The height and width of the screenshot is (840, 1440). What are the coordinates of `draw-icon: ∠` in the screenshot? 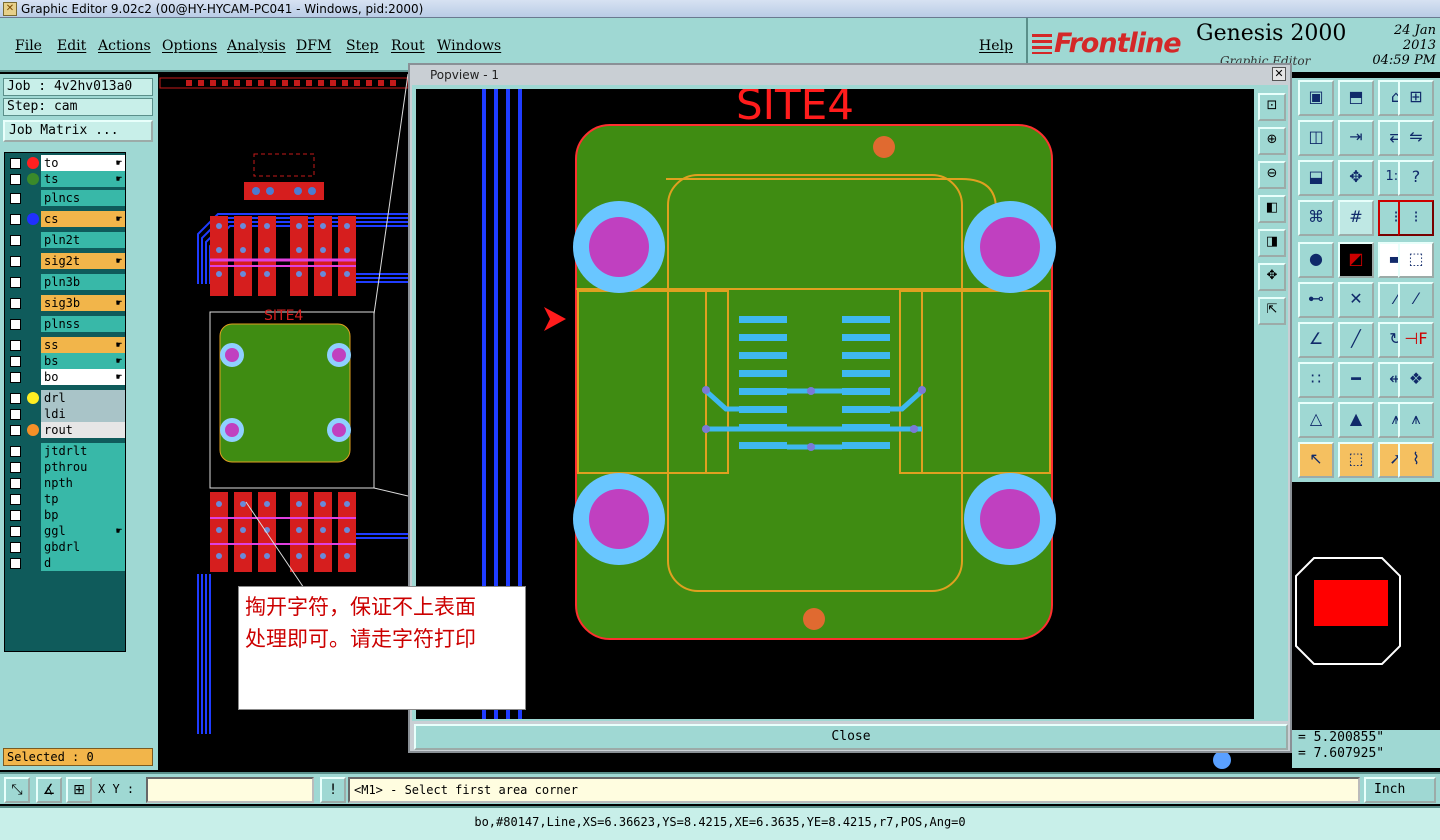 It's located at (1316, 340).